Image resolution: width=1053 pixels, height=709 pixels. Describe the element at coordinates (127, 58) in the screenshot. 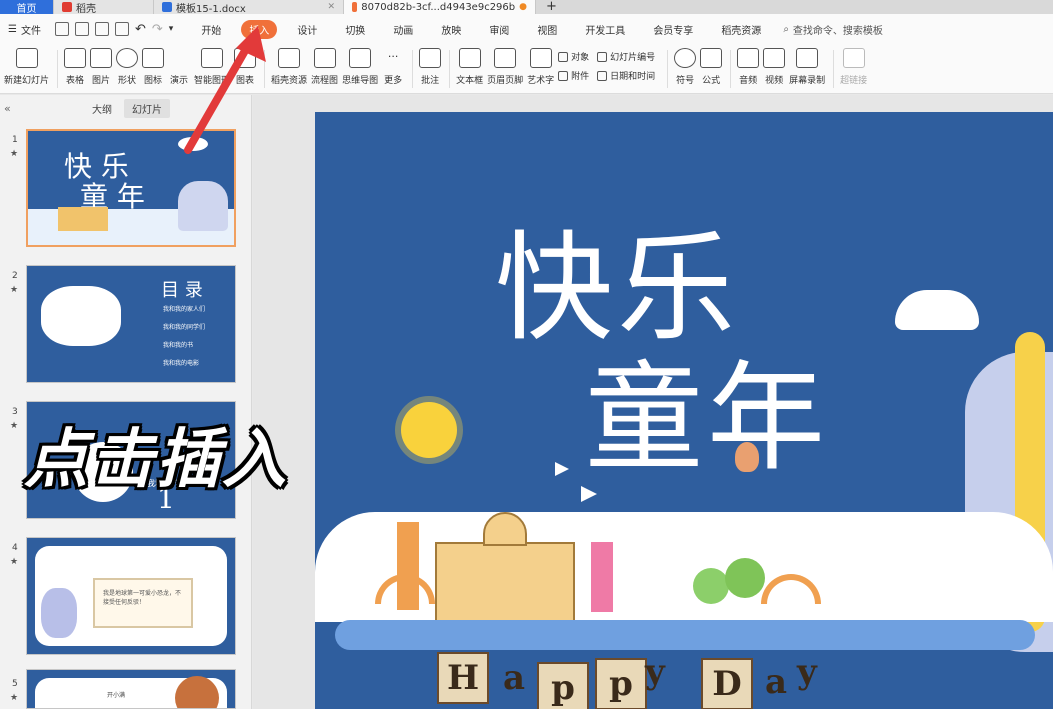

I see `shape-icon` at that location.